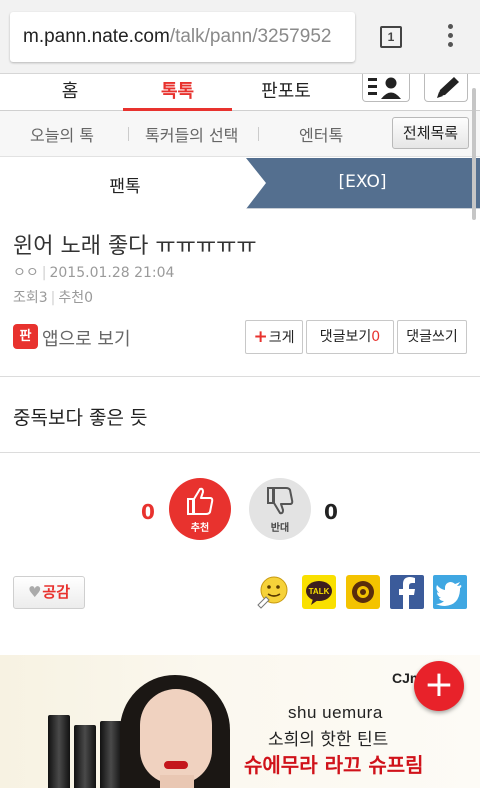 Image resolution: width=480 pixels, height=788 pixels. I want to click on heart-icon: ♥, so click(34, 592).